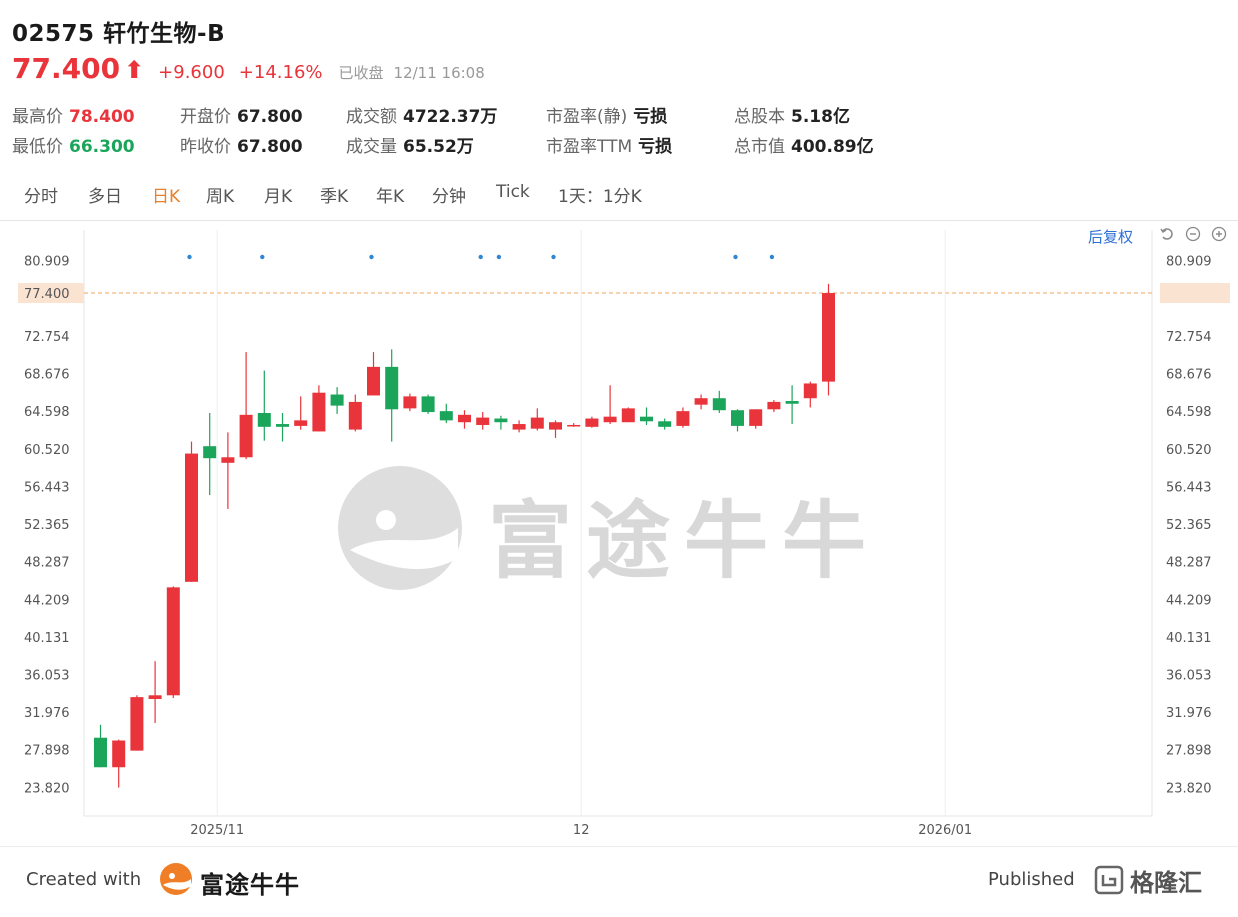 This screenshot has width=1238, height=917. I want to click on x-tick-label: 2025/11, so click(217, 830).